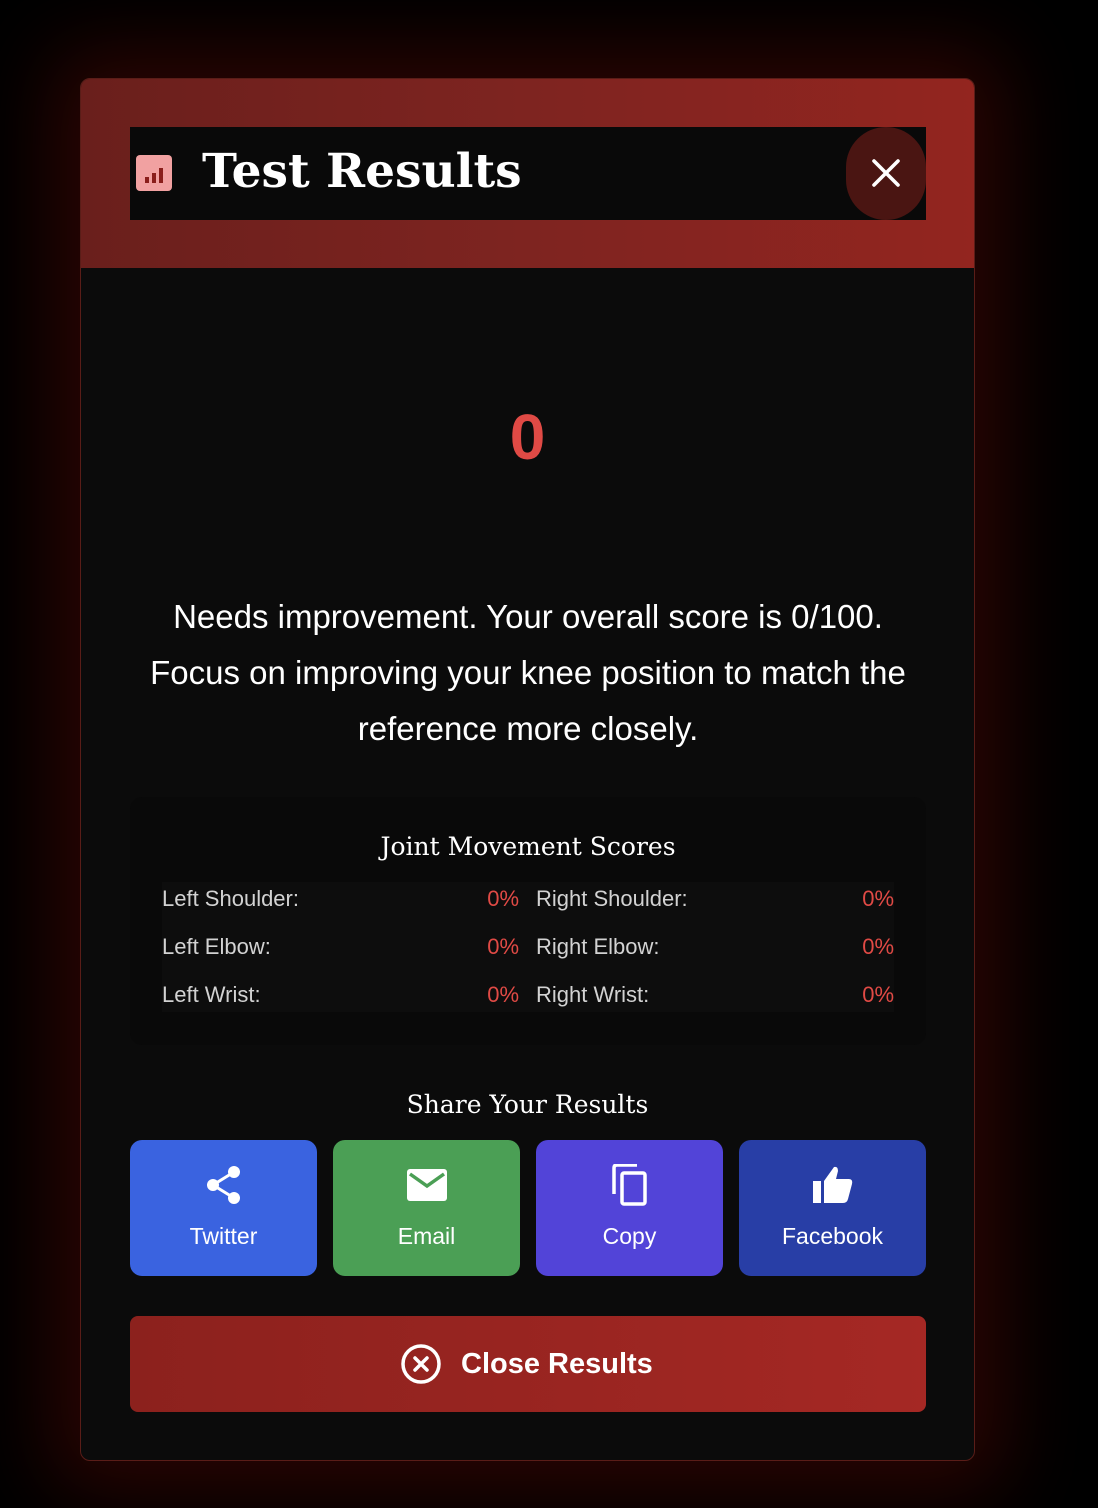  What do you see at coordinates (527, 437) in the screenshot?
I see `score-value: 0` at bounding box center [527, 437].